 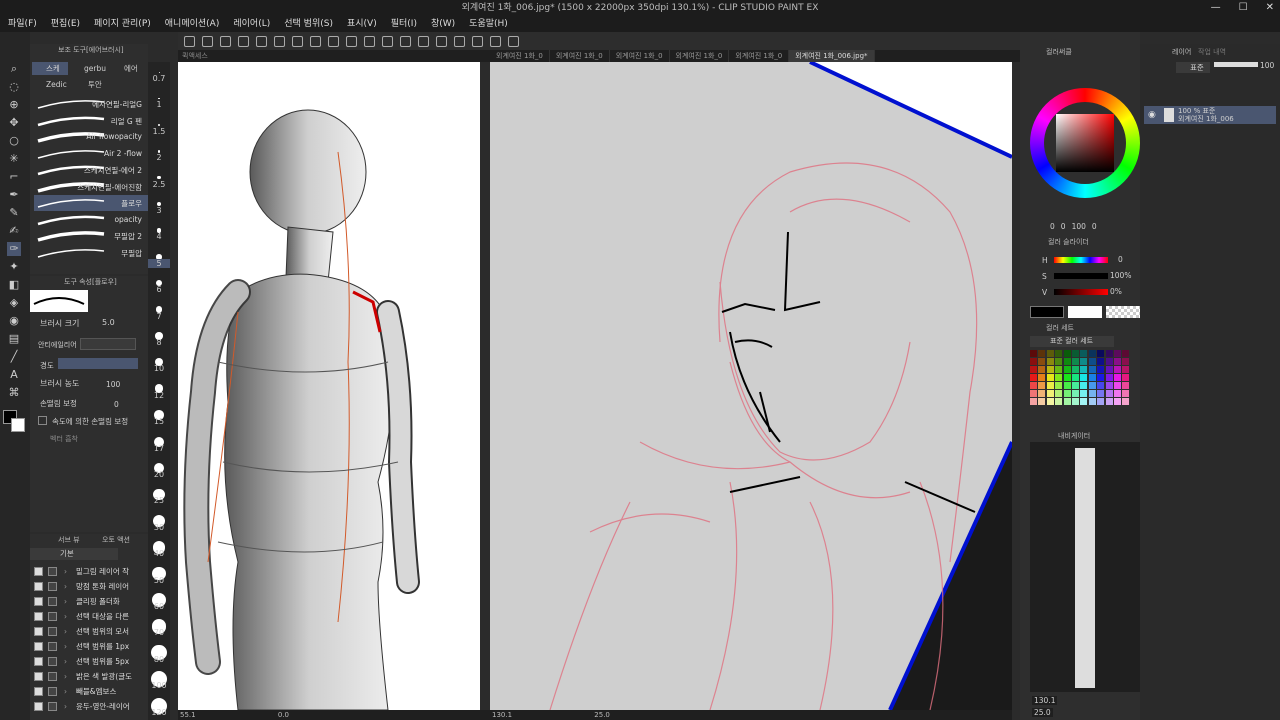 What do you see at coordinates (89, 571) in the screenshot?
I see `action-item: › 밑그림 레이어 작` at bounding box center [89, 571].